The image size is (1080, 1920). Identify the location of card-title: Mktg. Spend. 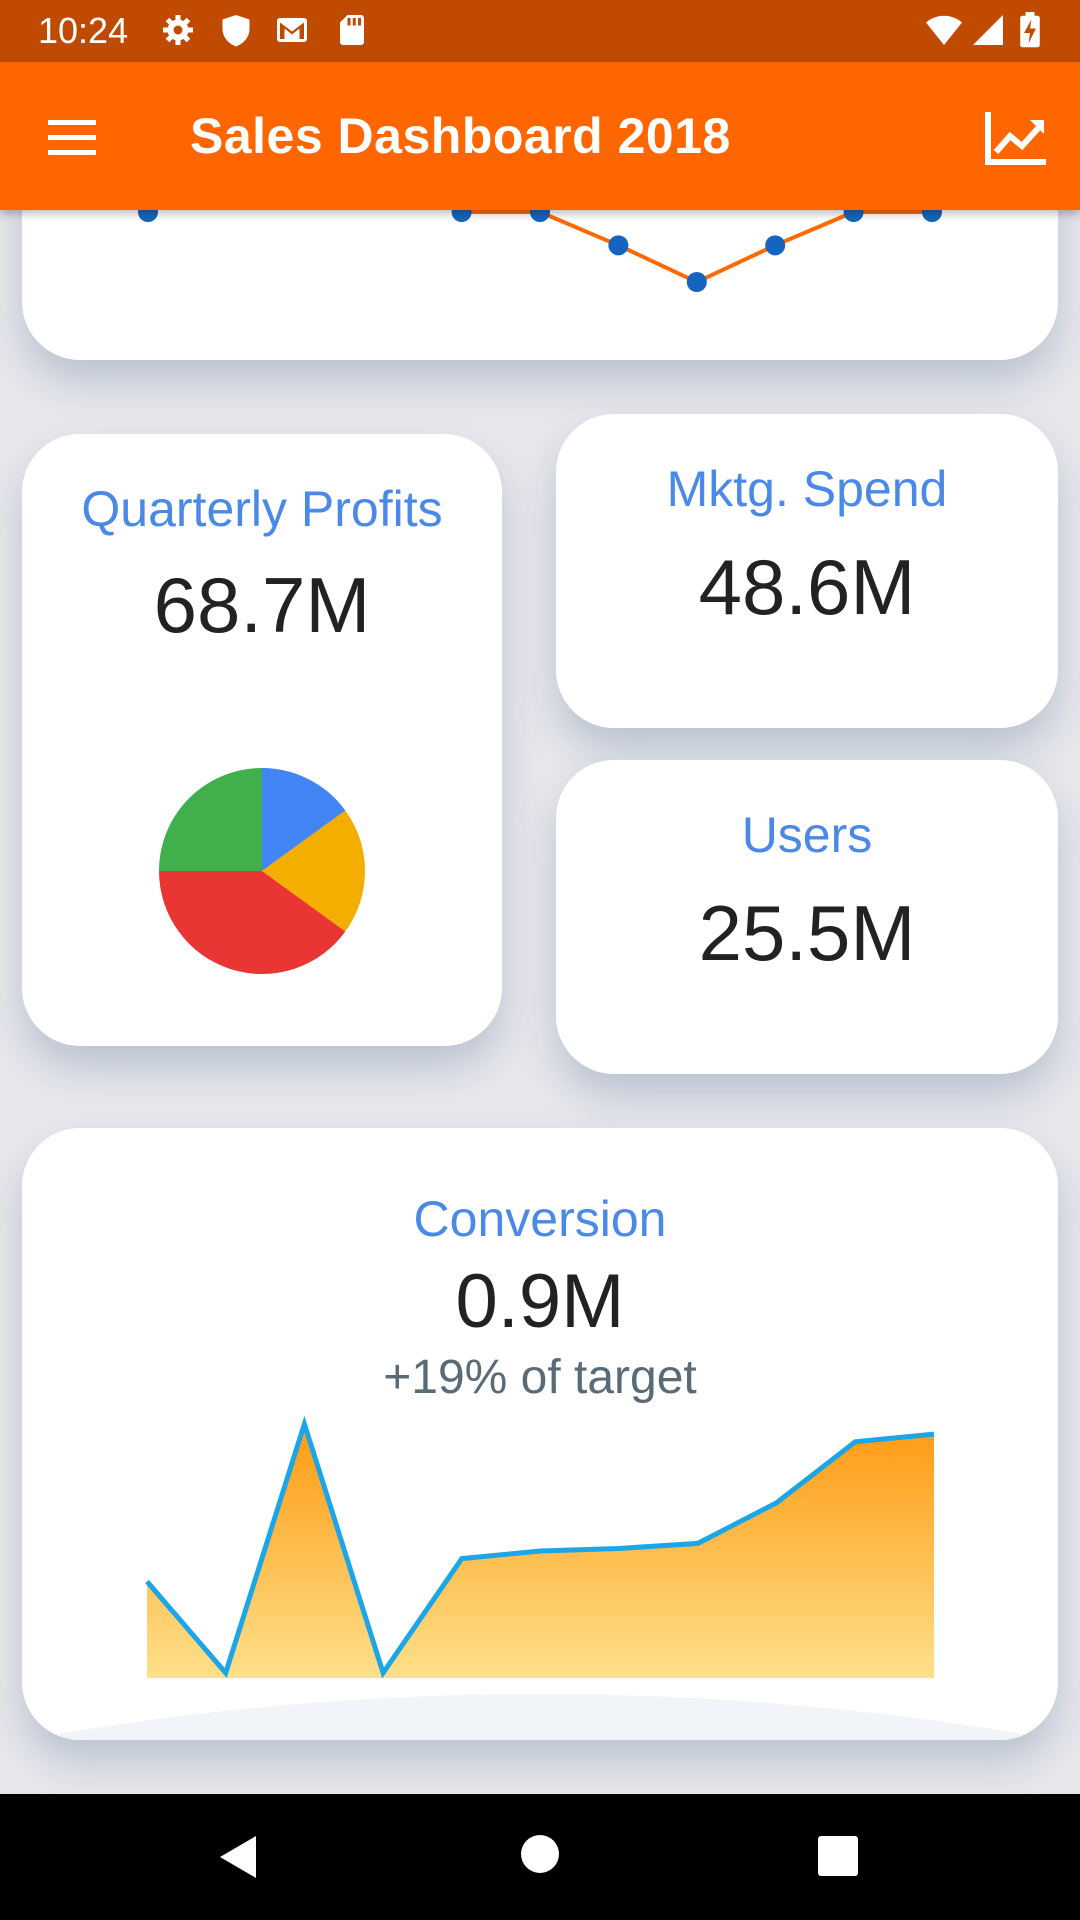
(807, 489).